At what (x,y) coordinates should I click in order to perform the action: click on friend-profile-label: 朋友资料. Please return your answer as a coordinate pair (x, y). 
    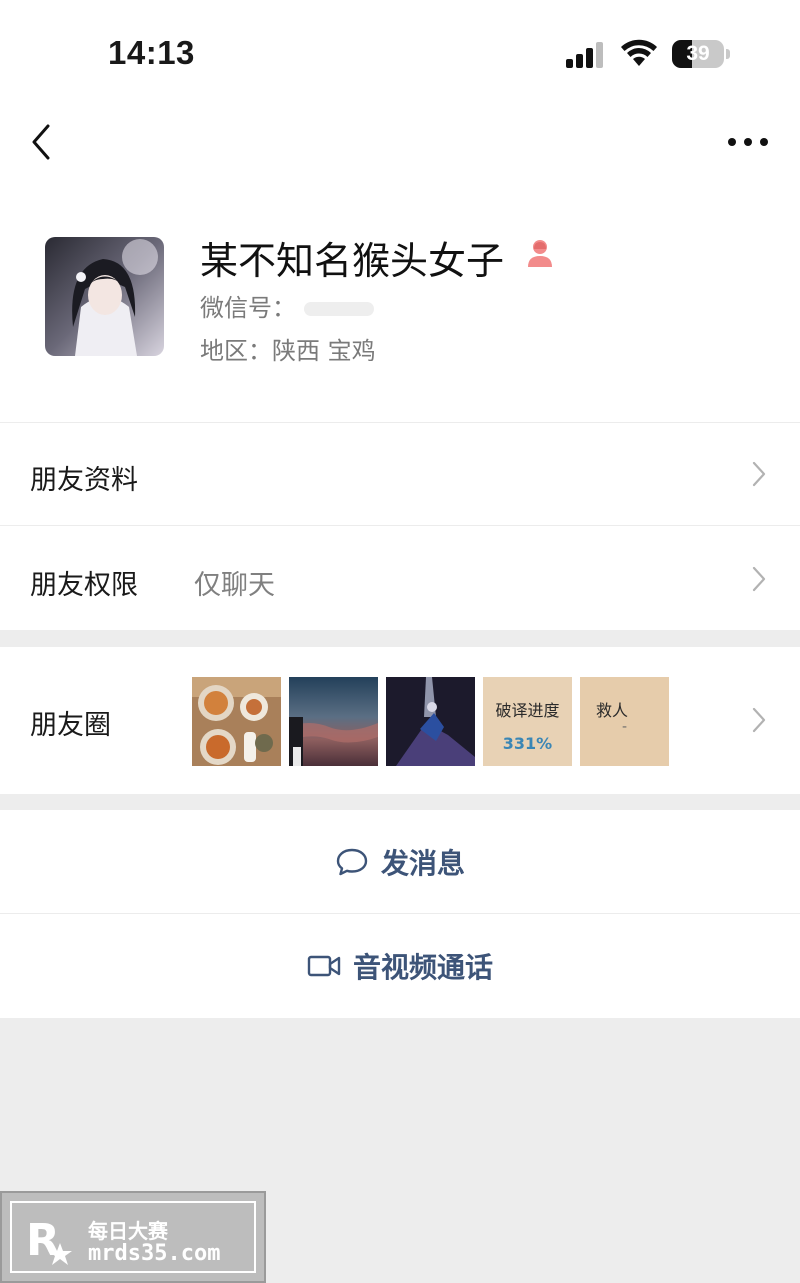
    Looking at the image, I should click on (84, 480).